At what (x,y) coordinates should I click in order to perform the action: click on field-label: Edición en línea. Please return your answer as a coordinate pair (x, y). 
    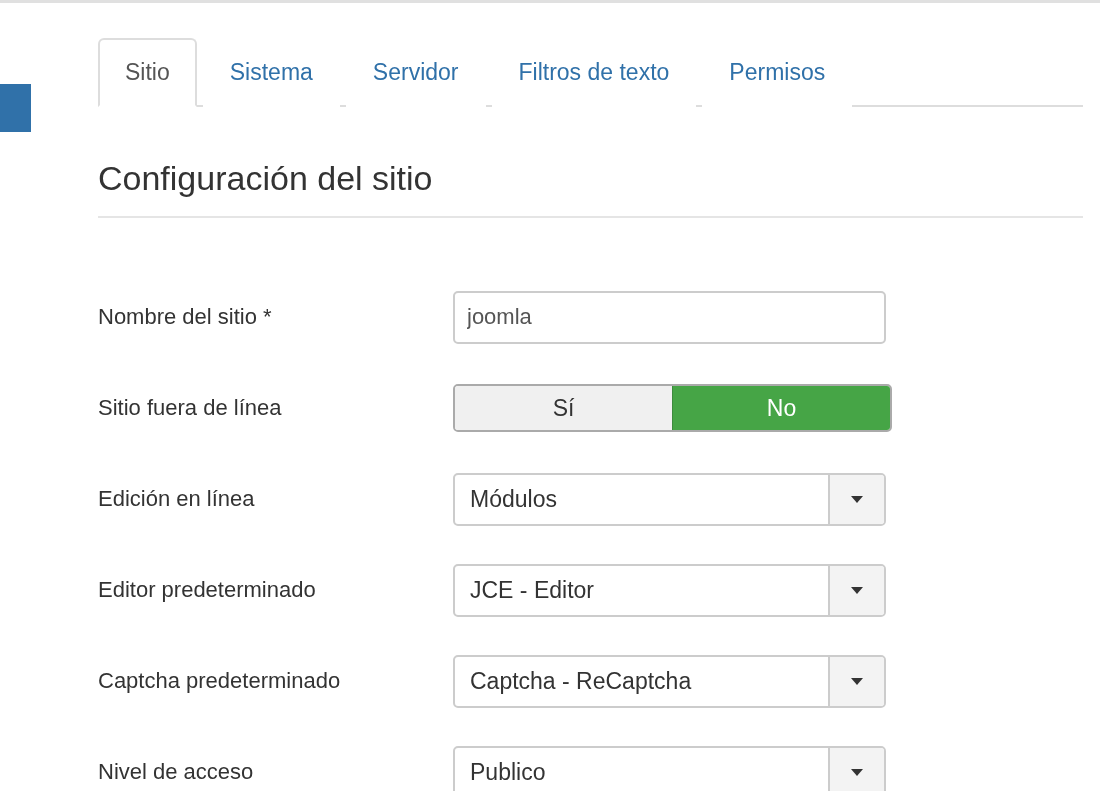
    Looking at the image, I should click on (177, 499).